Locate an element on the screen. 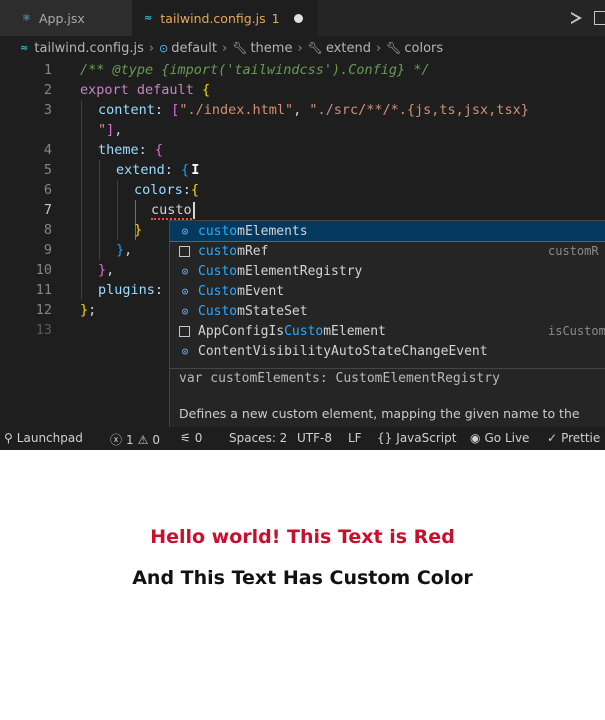 Image resolution: width=605 pixels, height=720 pixels. language-status: {} JavaScript is located at coordinates (416, 438).